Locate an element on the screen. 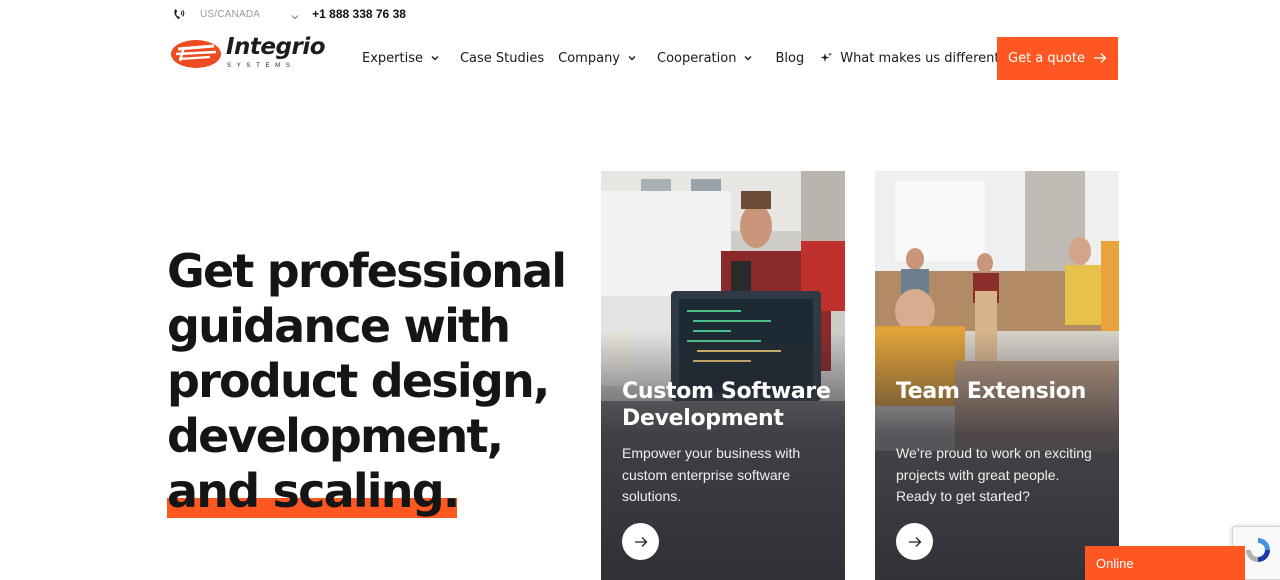  region-selector: US/CANADA is located at coordinates (230, 14).